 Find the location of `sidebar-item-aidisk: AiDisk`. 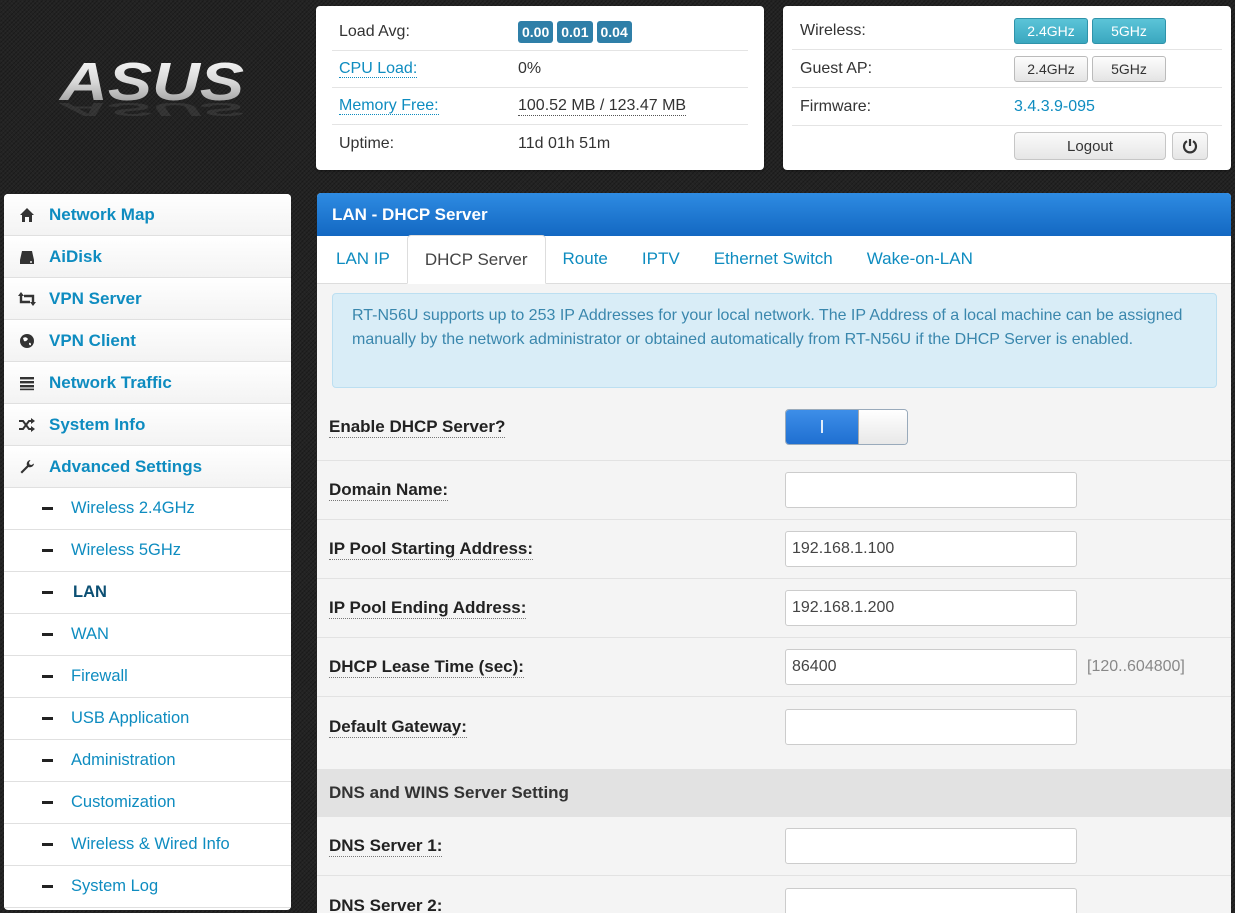

sidebar-item-aidisk: AiDisk is located at coordinates (147, 257).